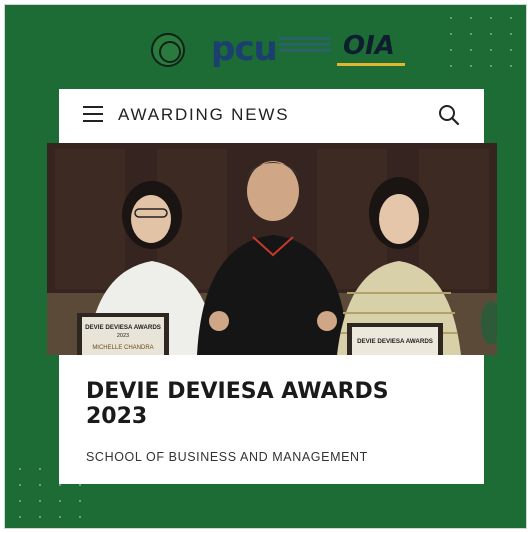 The width and height of the screenshot is (531, 533). Describe the element at coordinates (369, 46) in the screenshot. I see `oia-logo: OIA` at that location.